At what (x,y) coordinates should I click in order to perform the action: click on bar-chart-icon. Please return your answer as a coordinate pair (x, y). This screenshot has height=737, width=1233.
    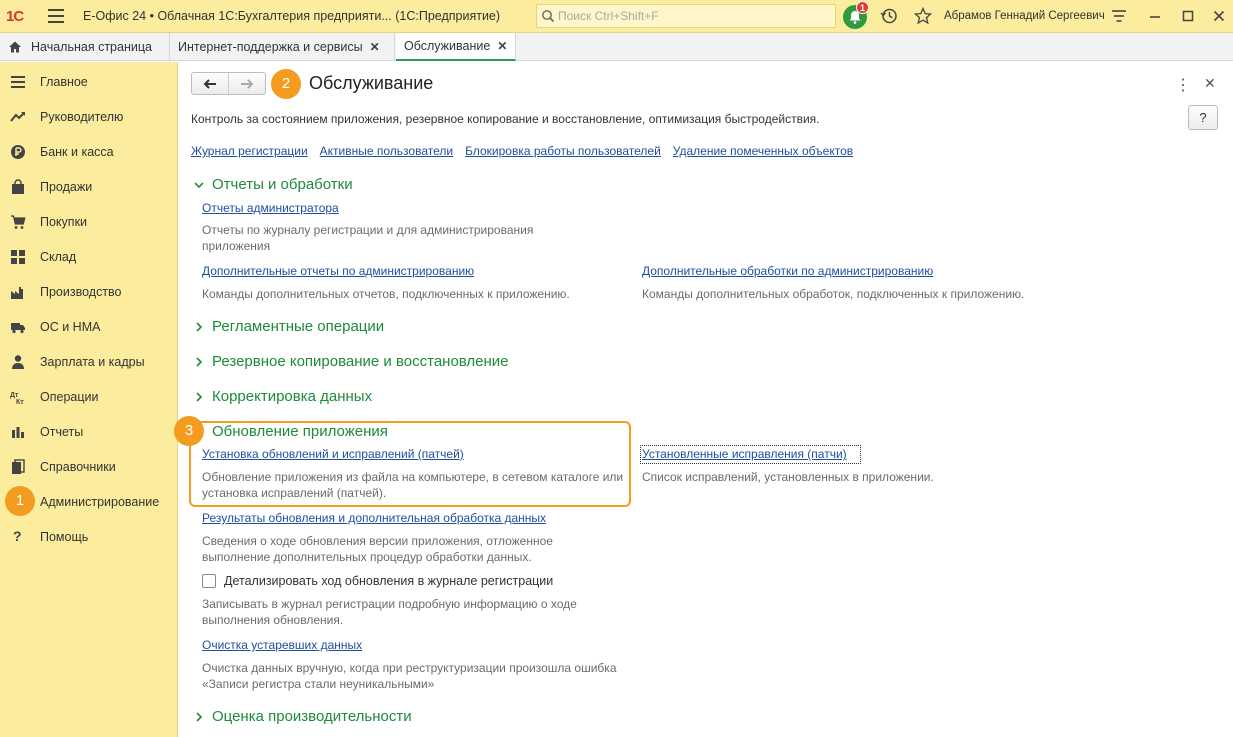
    Looking at the image, I should click on (18, 432).